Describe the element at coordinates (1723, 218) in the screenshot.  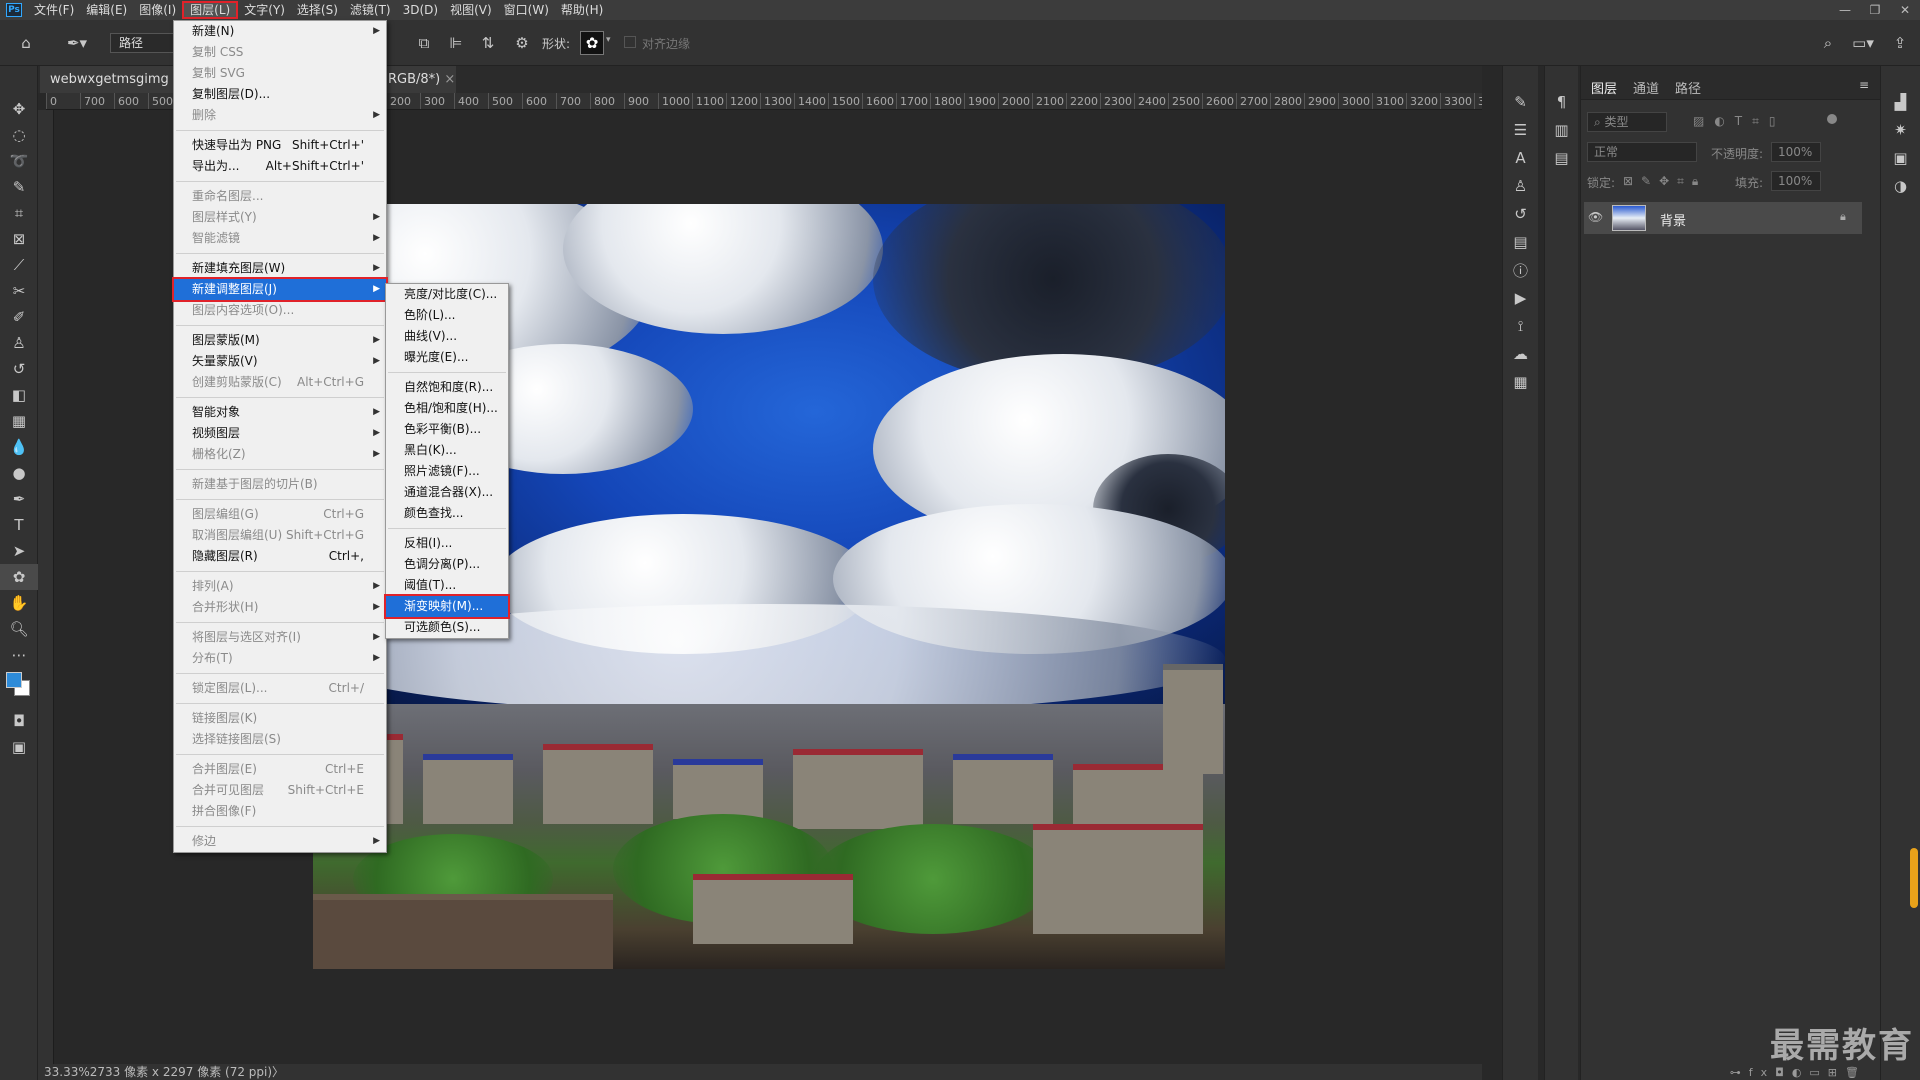
I see `layer-row-background: 👁︎ 背景 🔒︎` at that location.